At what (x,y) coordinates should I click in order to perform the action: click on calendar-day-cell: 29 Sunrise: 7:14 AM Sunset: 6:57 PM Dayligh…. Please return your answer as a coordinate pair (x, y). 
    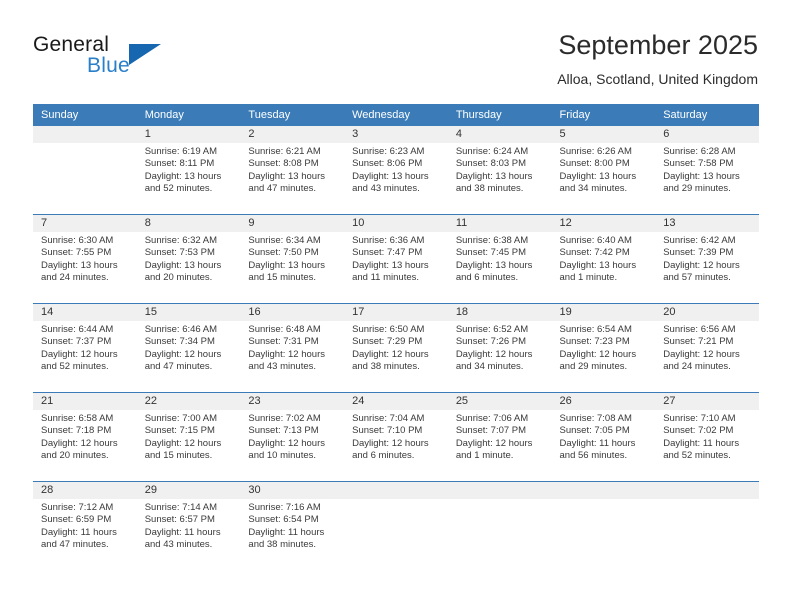
    Looking at the image, I should click on (188, 525).